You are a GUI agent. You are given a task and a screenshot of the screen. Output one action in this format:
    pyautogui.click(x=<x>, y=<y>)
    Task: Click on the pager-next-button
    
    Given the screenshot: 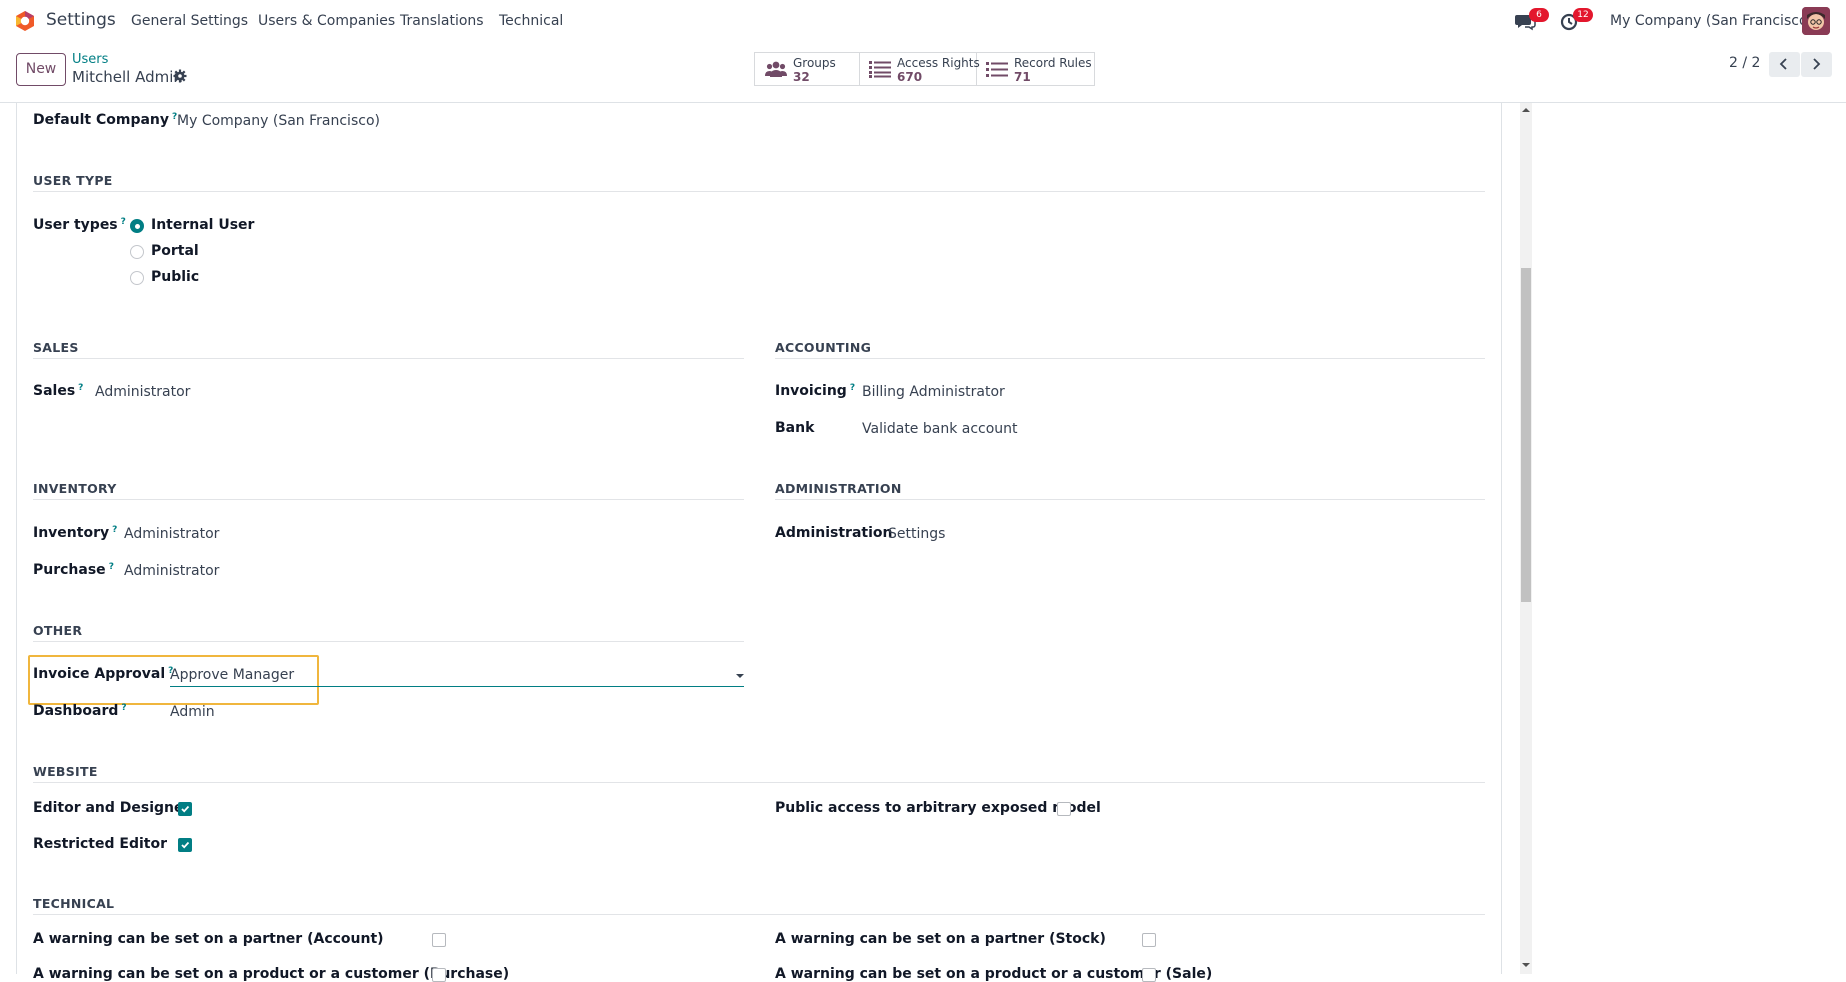 What is the action you would take?
    pyautogui.click(x=1816, y=64)
    